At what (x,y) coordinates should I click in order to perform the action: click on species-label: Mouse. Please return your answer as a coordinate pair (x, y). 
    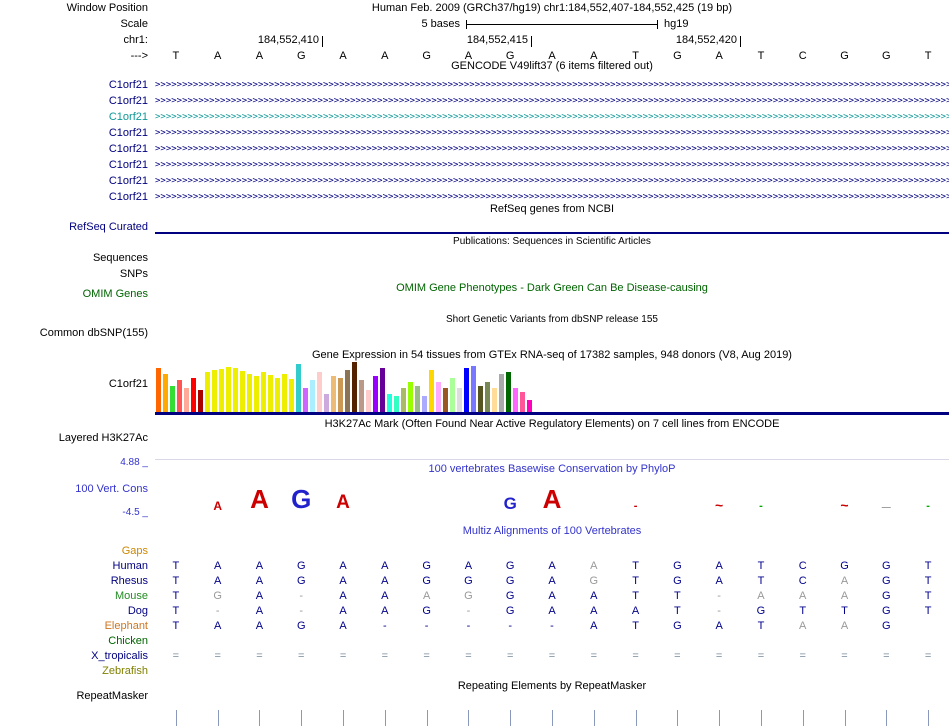
    Looking at the image, I should click on (74, 596).